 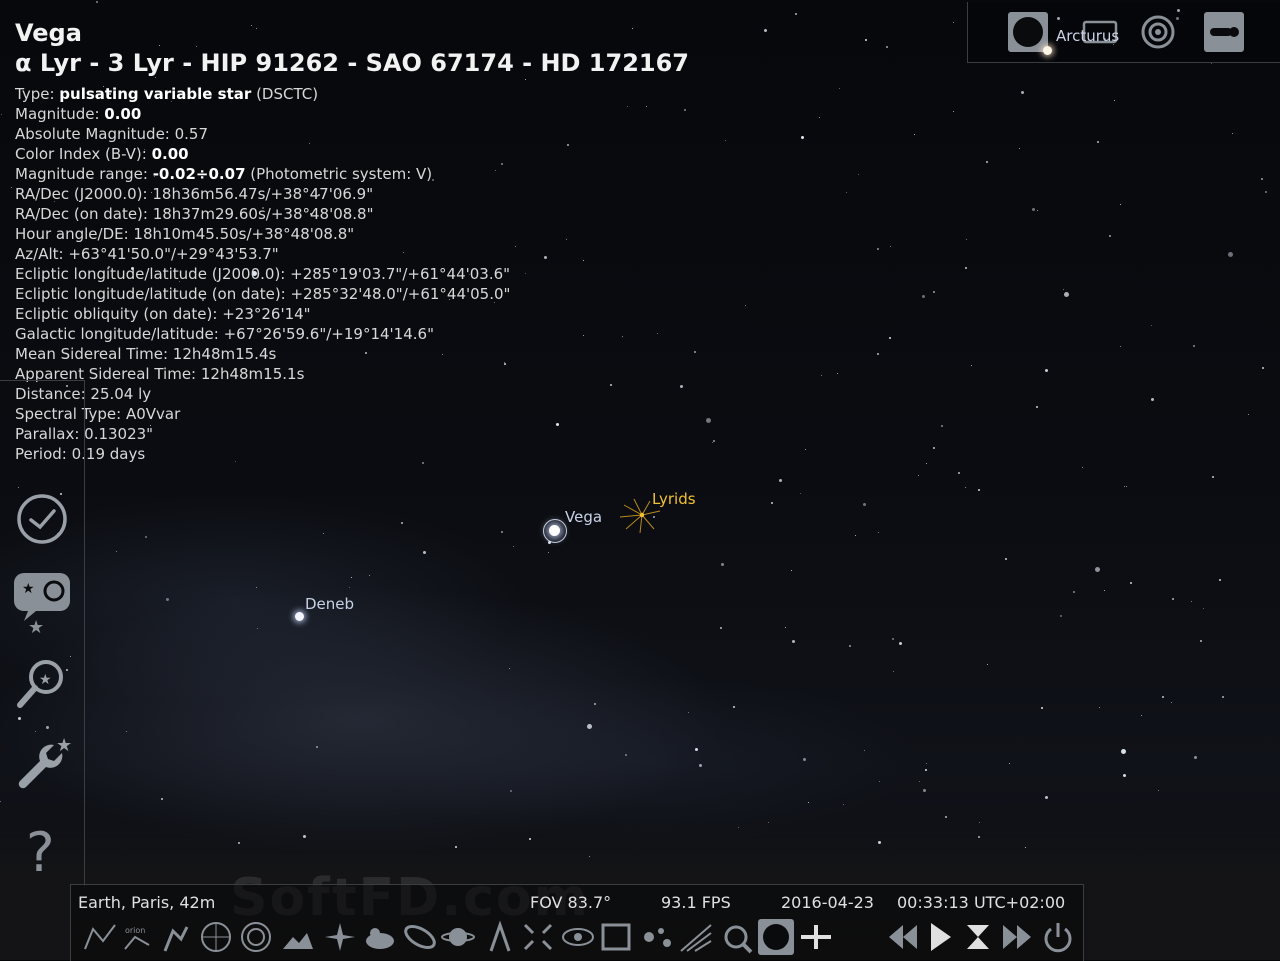 I want to click on exoplanets-icon, so click(x=657, y=937).